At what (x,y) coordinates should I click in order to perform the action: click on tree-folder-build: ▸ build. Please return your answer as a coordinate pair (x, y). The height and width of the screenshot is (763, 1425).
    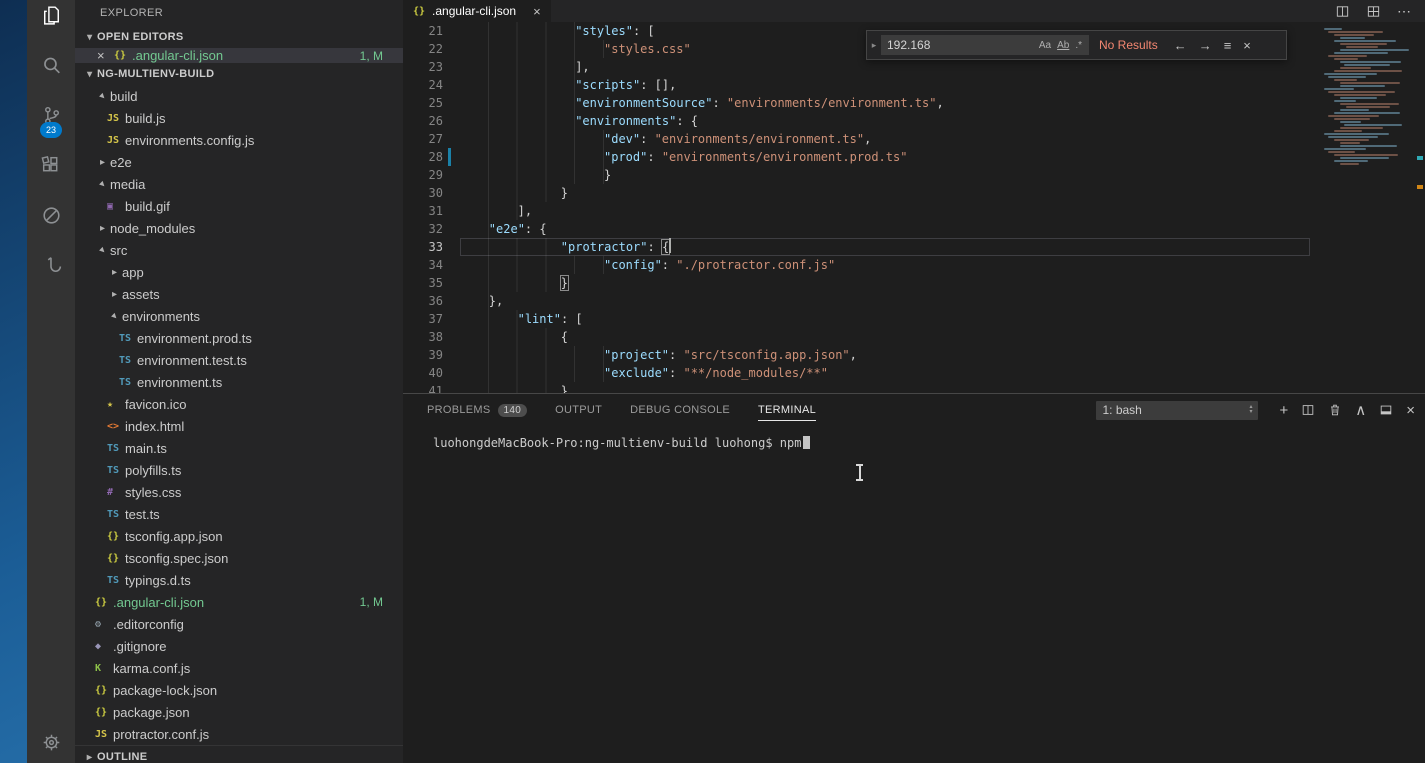
    Looking at the image, I should click on (239, 96).